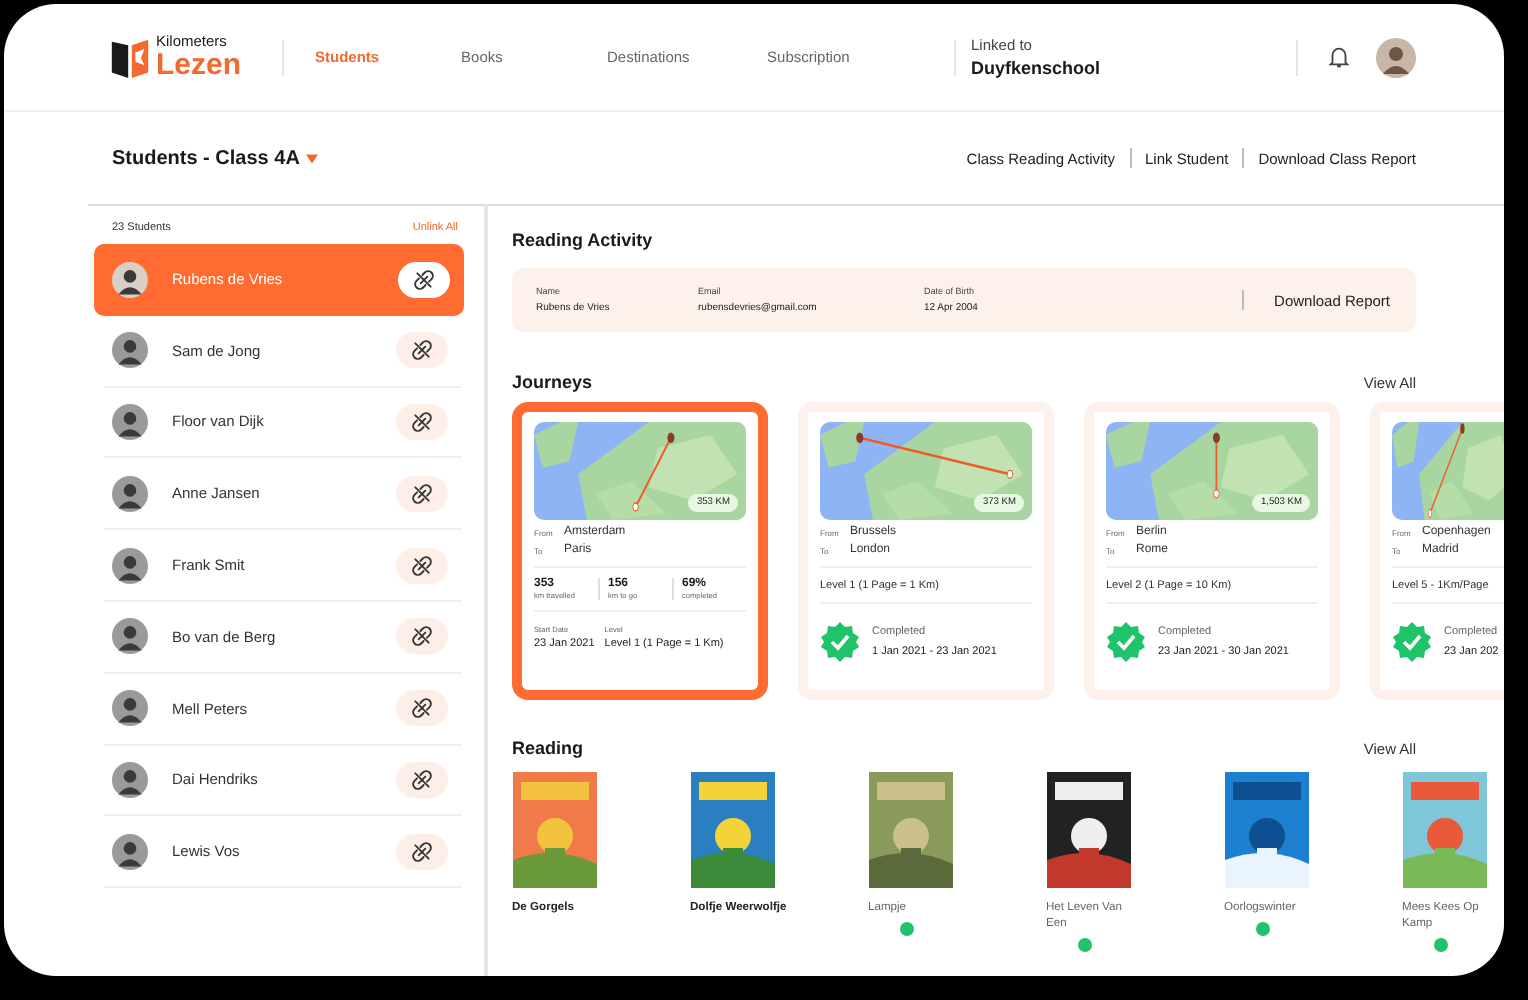 The height and width of the screenshot is (1000, 1528). What do you see at coordinates (311, 158) in the screenshot?
I see `dropdown-caret-icon` at bounding box center [311, 158].